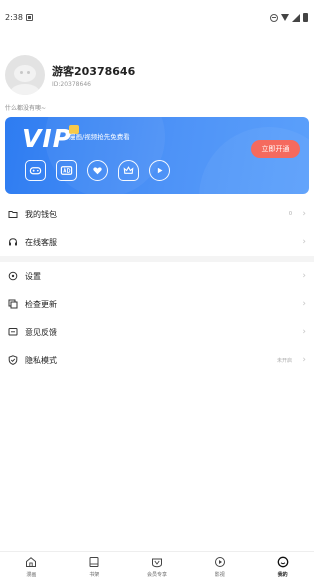 This screenshot has height=583, width=320. Describe the element at coordinates (157, 19) in the screenshot. I see `status-bar: 2:38` at that location.